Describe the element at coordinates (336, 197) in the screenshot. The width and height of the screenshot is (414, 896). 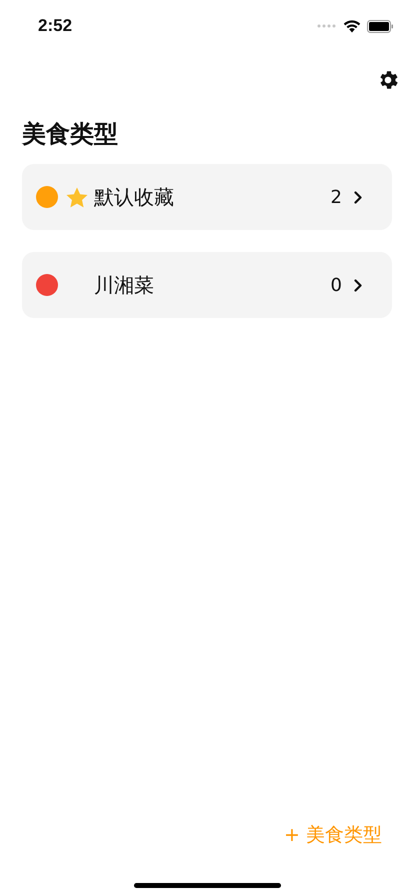
I see `item-count: 2` at that location.